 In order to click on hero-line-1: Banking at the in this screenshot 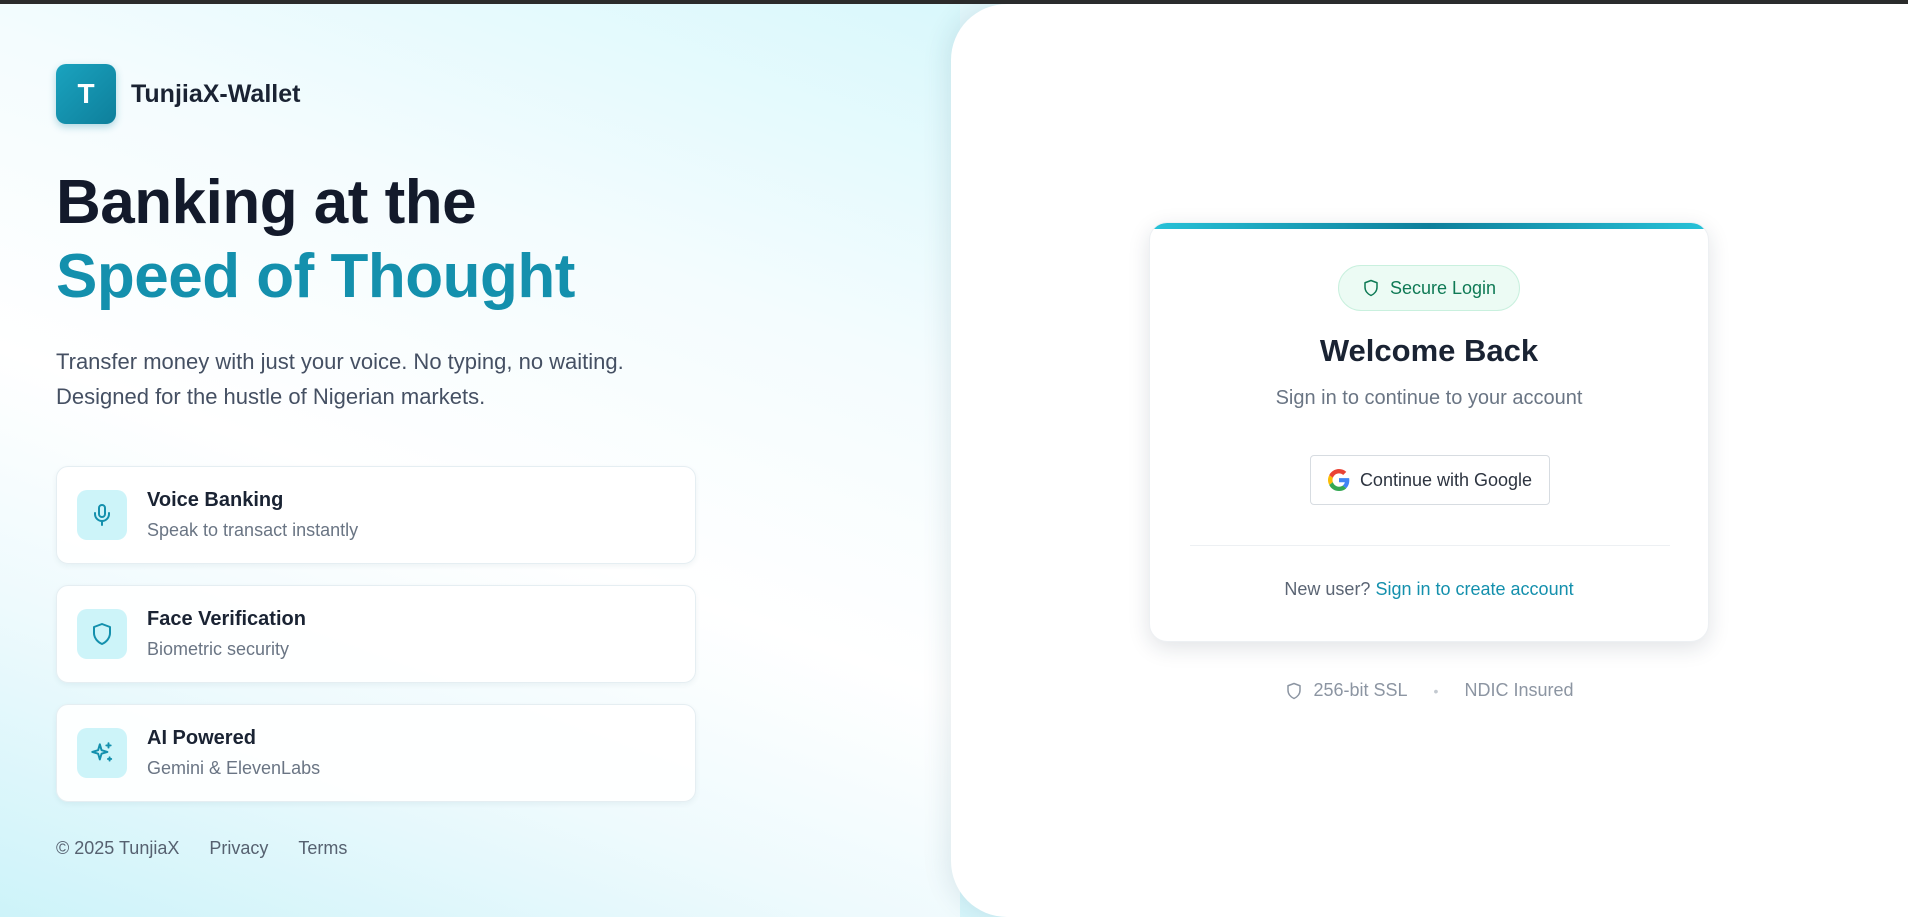, I will do `click(266, 202)`.